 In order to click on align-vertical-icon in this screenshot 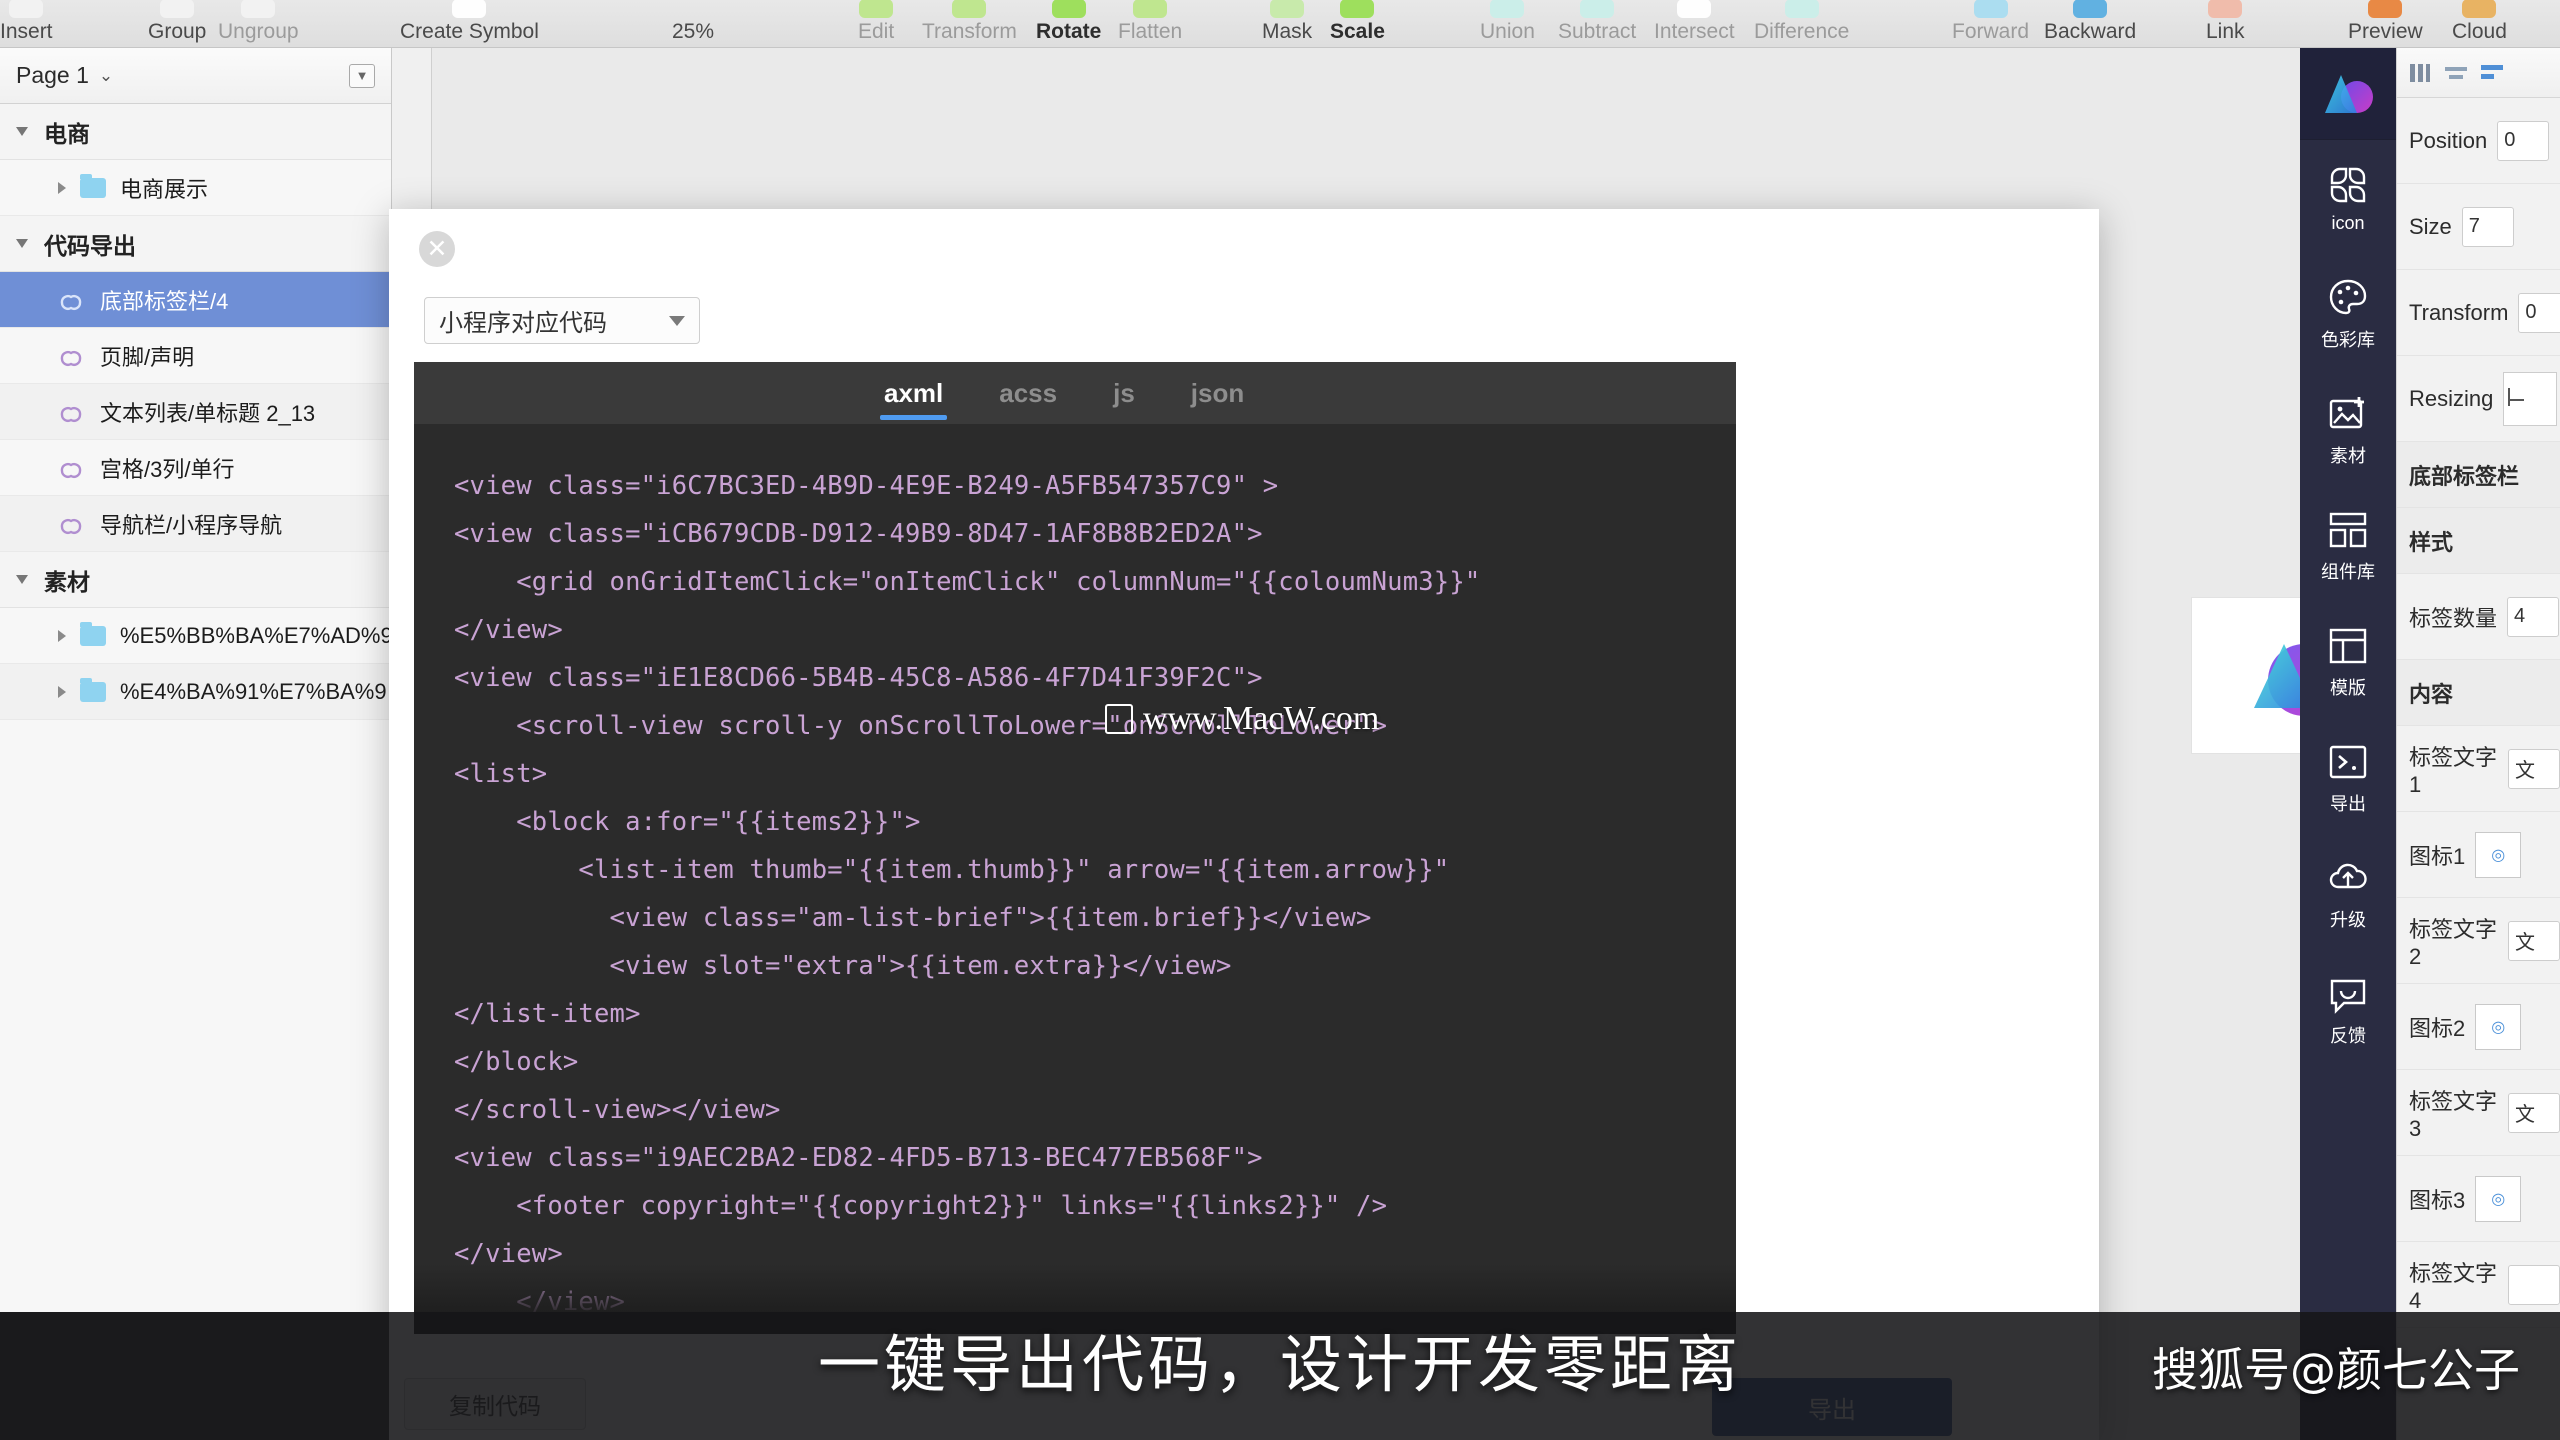, I will do `click(2420, 73)`.